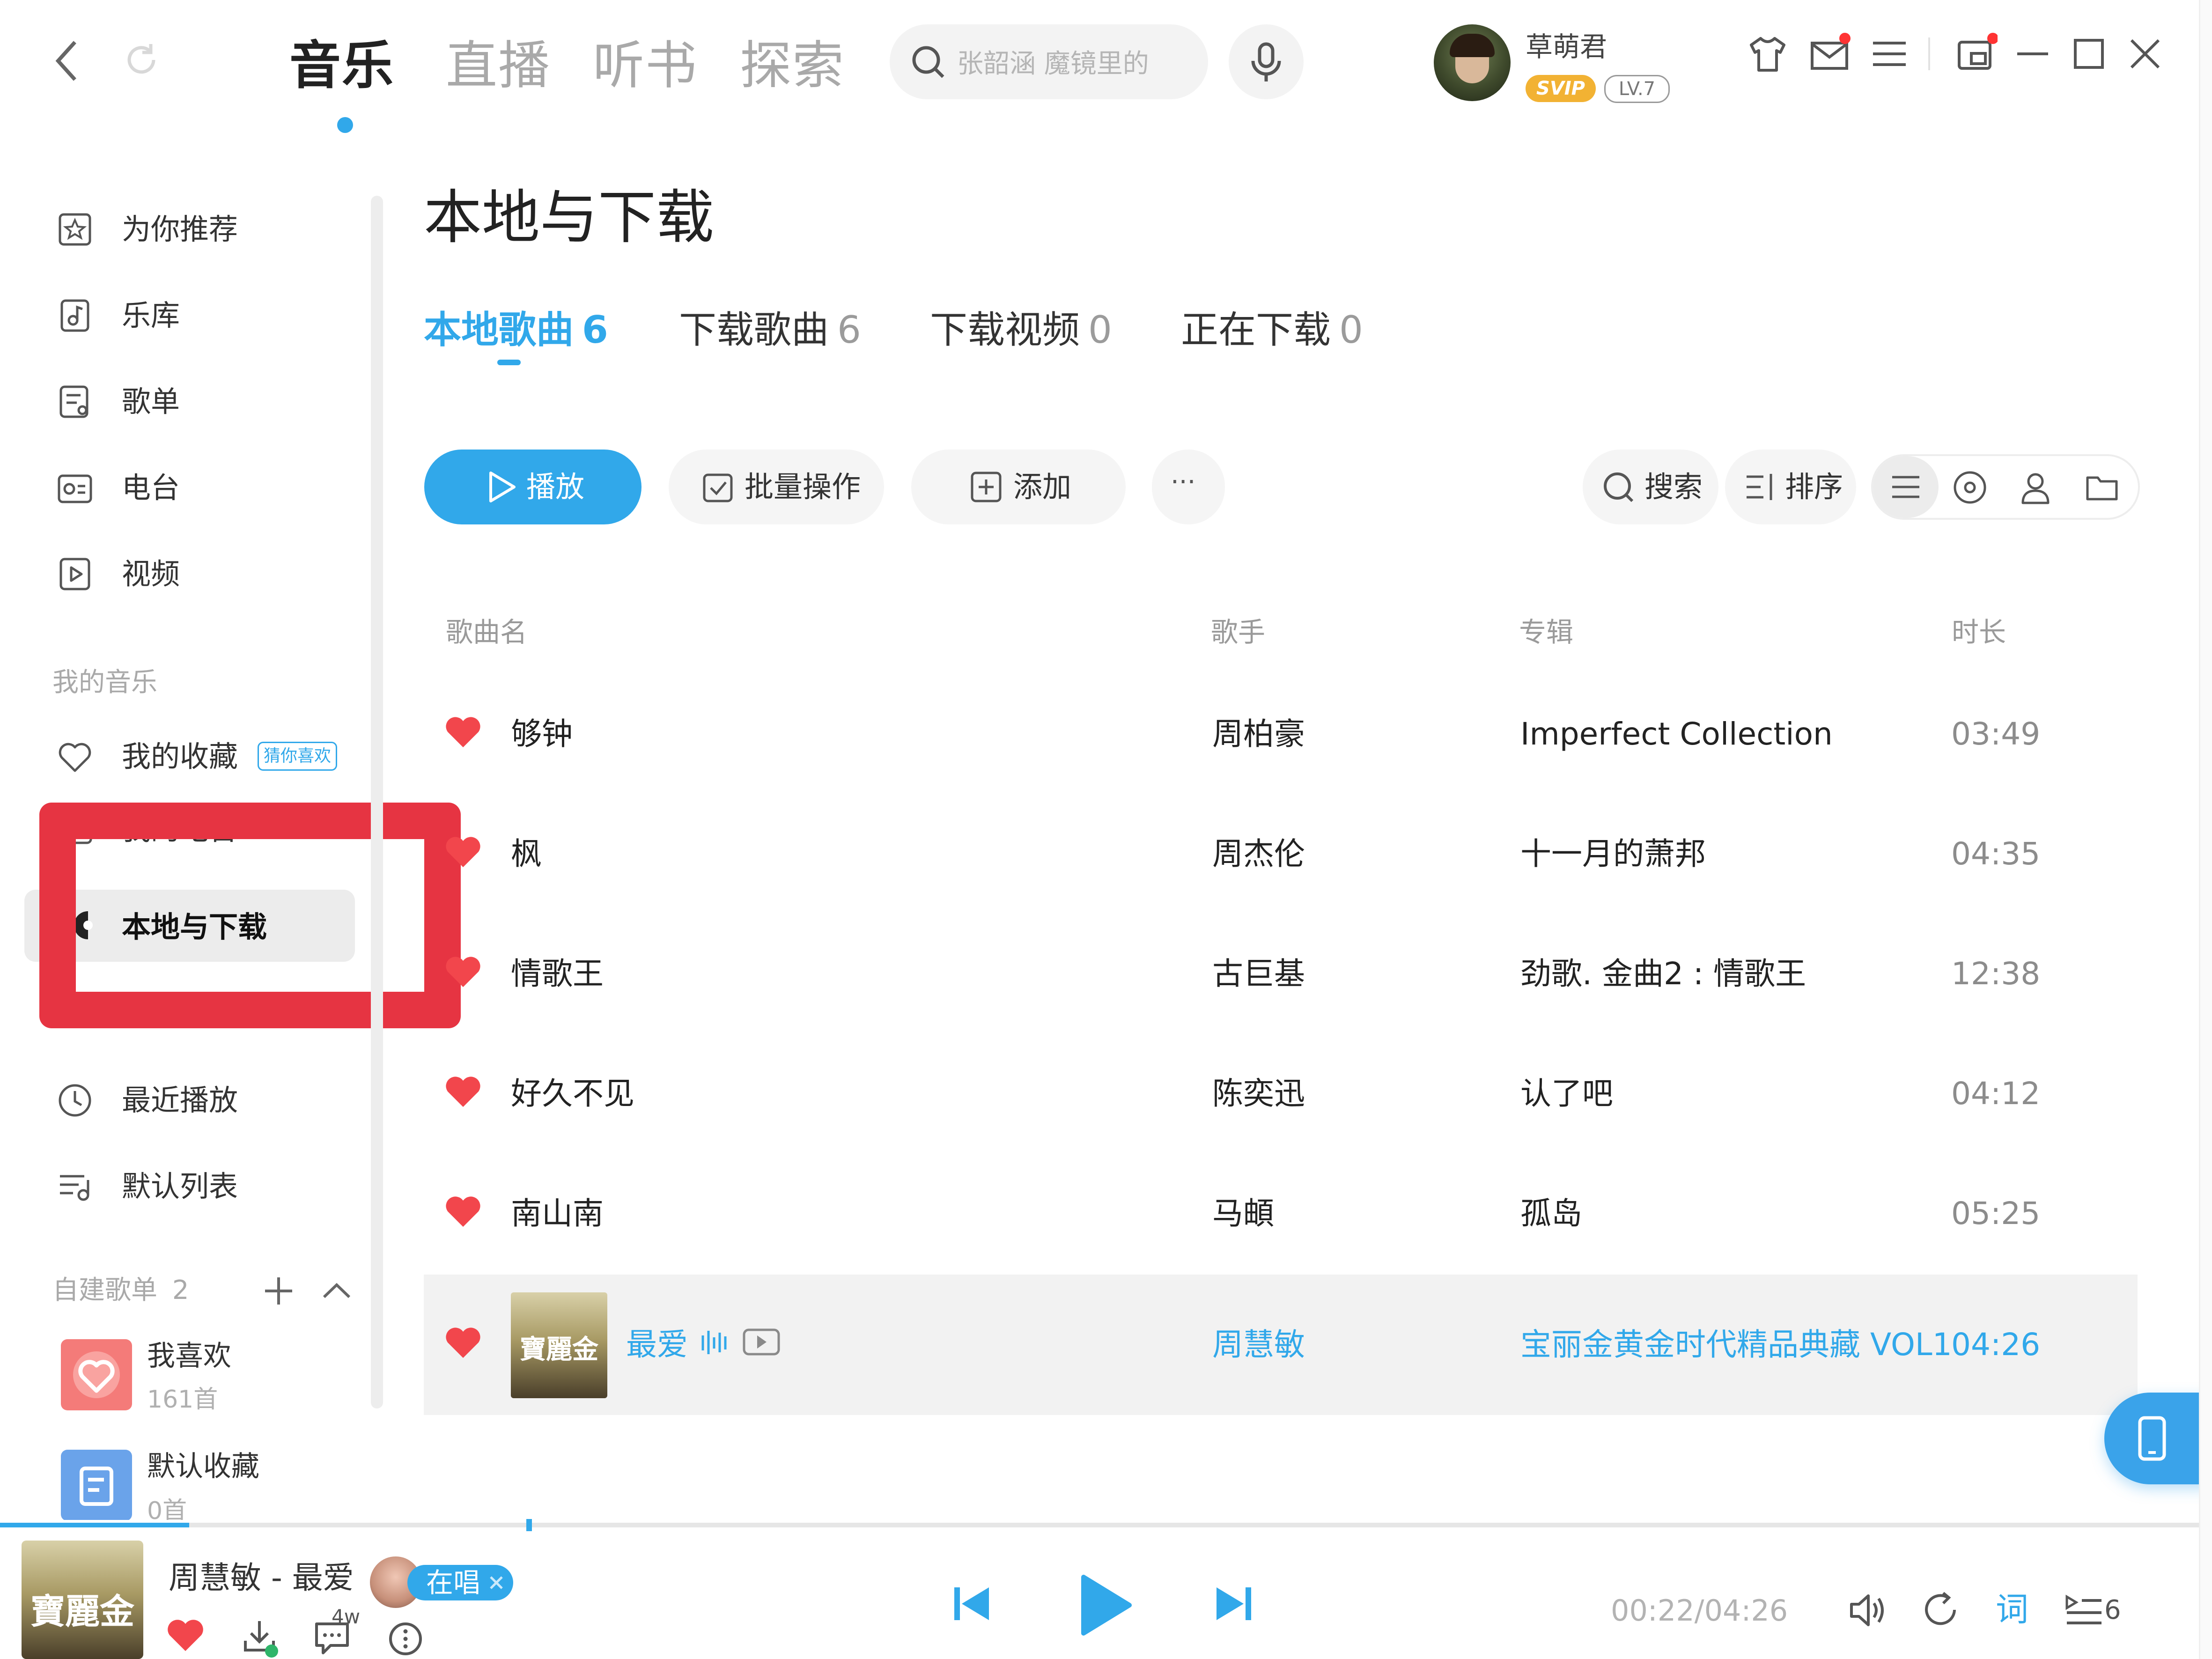 The image size is (2212, 1659). Describe the element at coordinates (1551, 1213) in the screenshot. I see `song-album: 孤岛` at that location.